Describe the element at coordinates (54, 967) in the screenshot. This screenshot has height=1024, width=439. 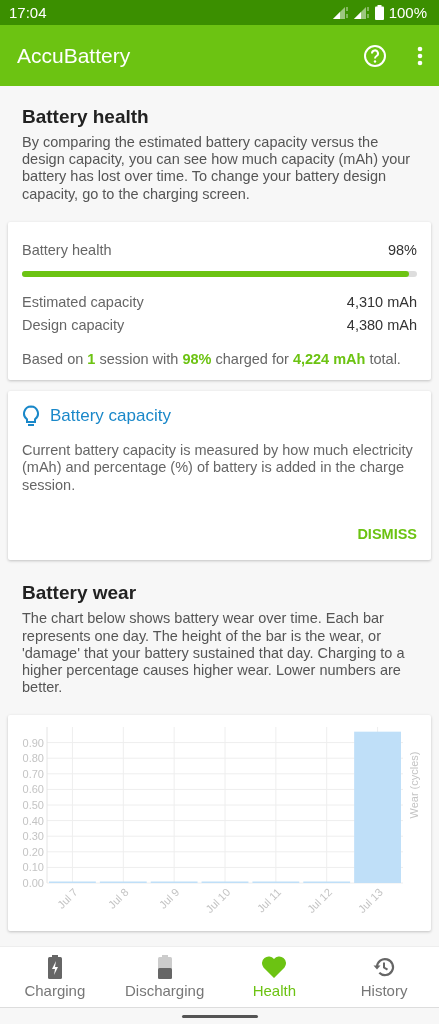
I see `battery-bolt-icon` at that location.